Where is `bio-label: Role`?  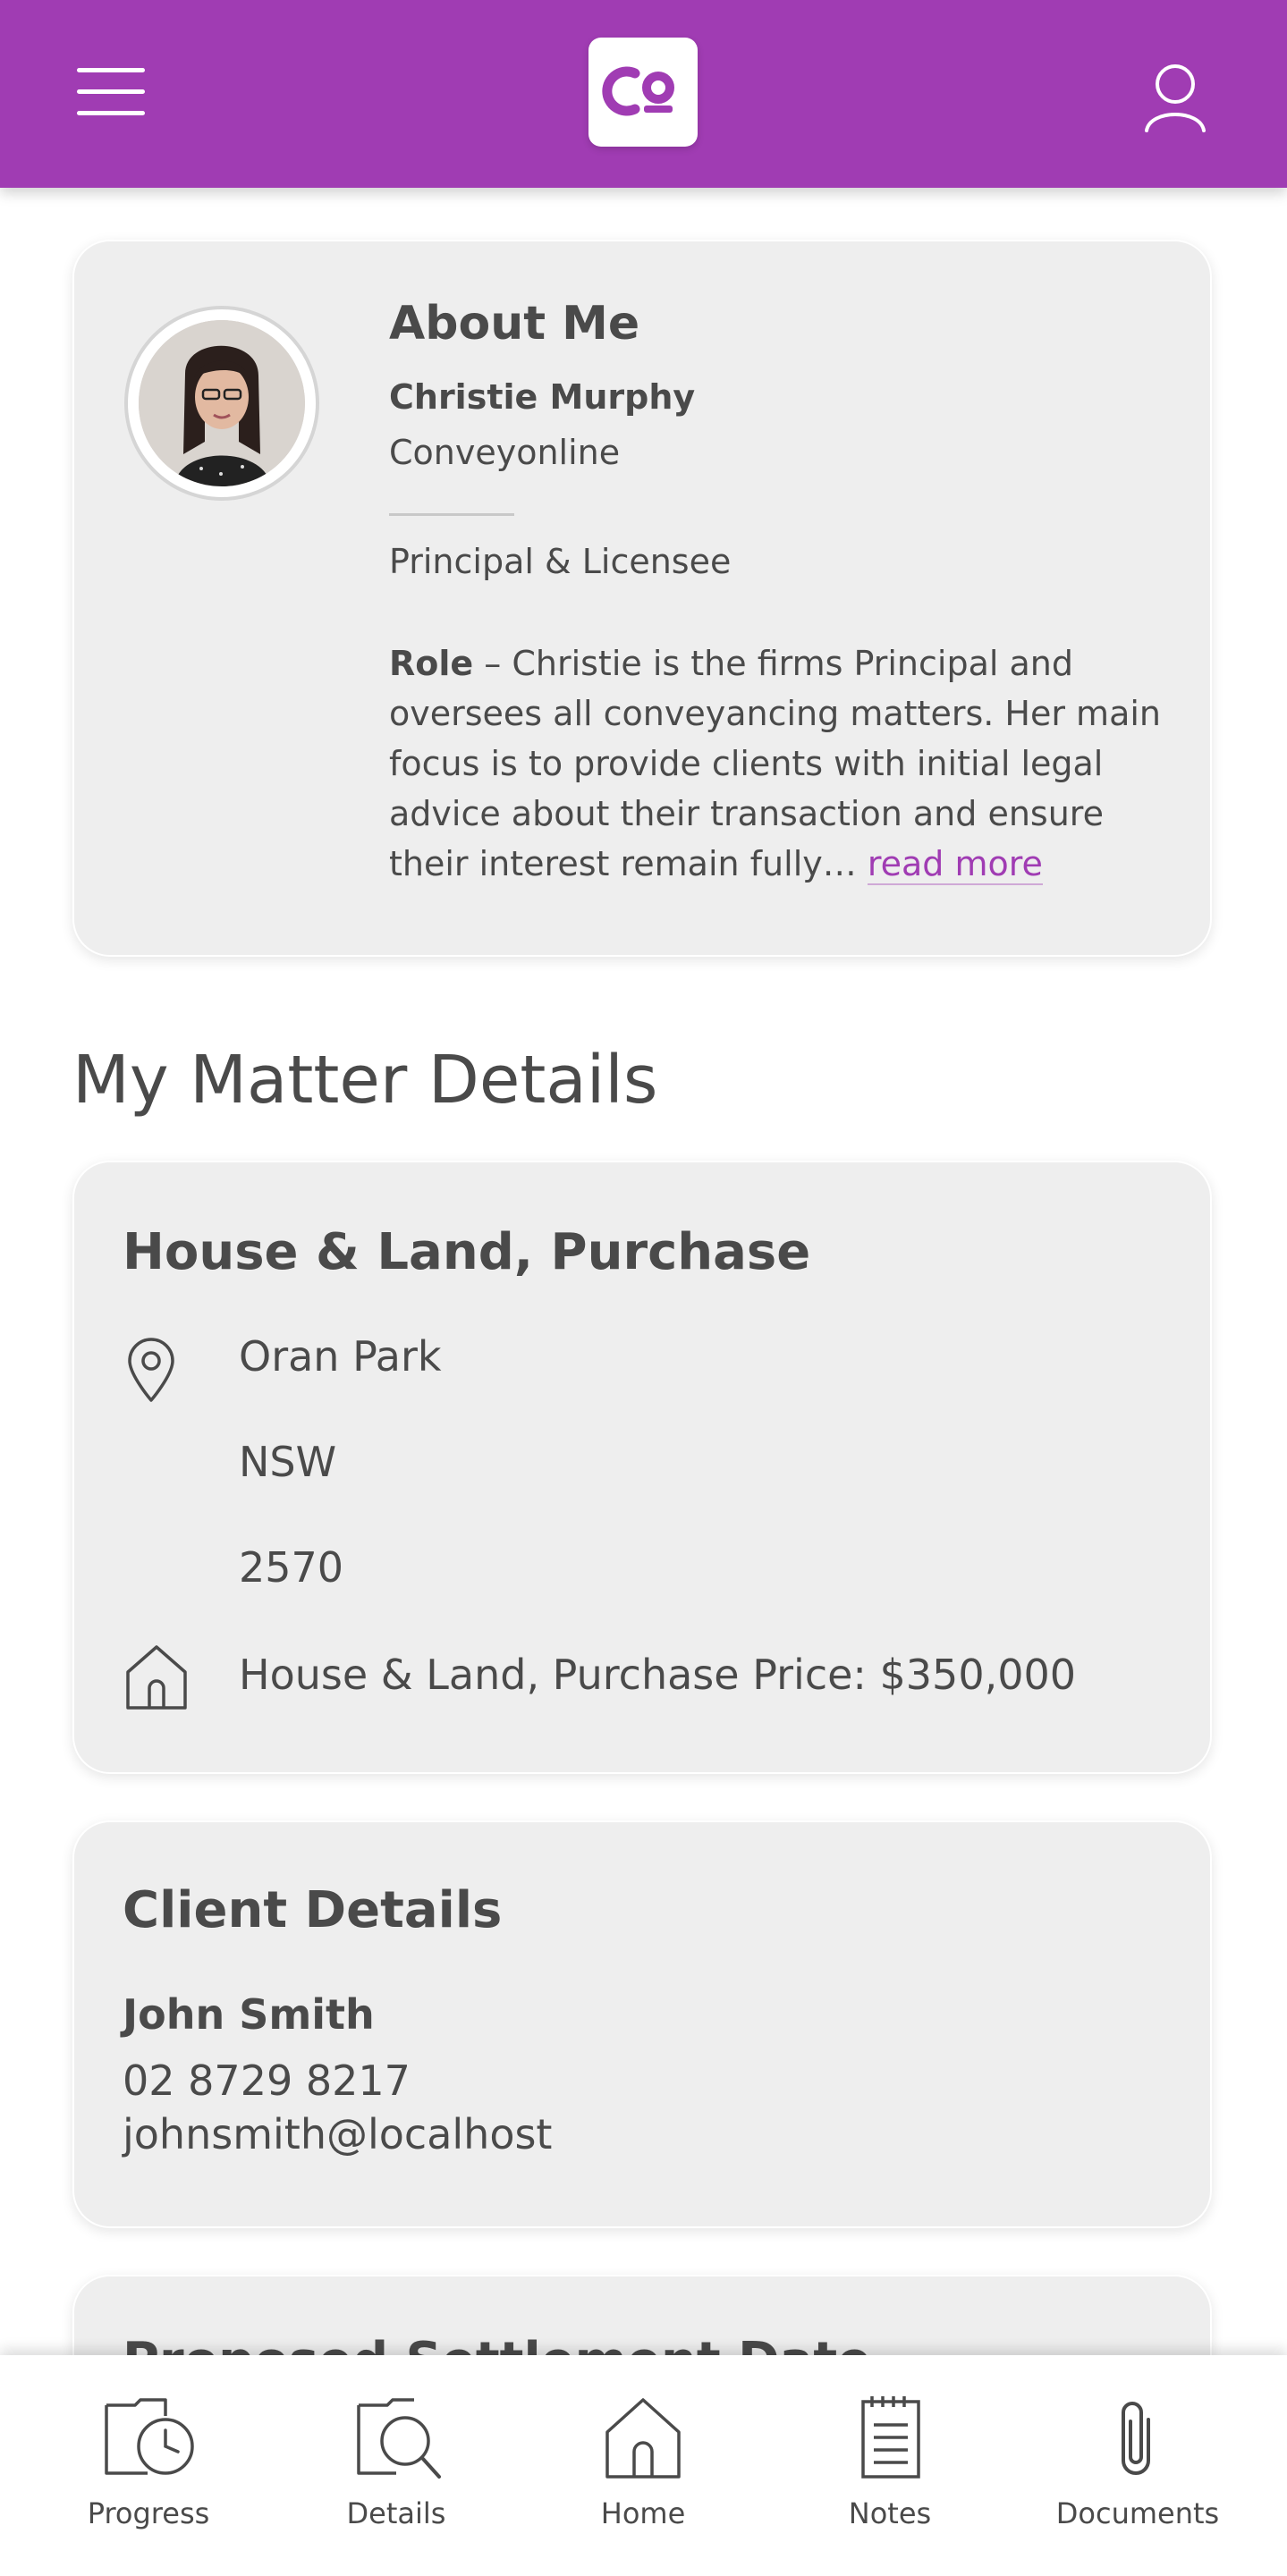
bio-label: Role is located at coordinates (431, 663).